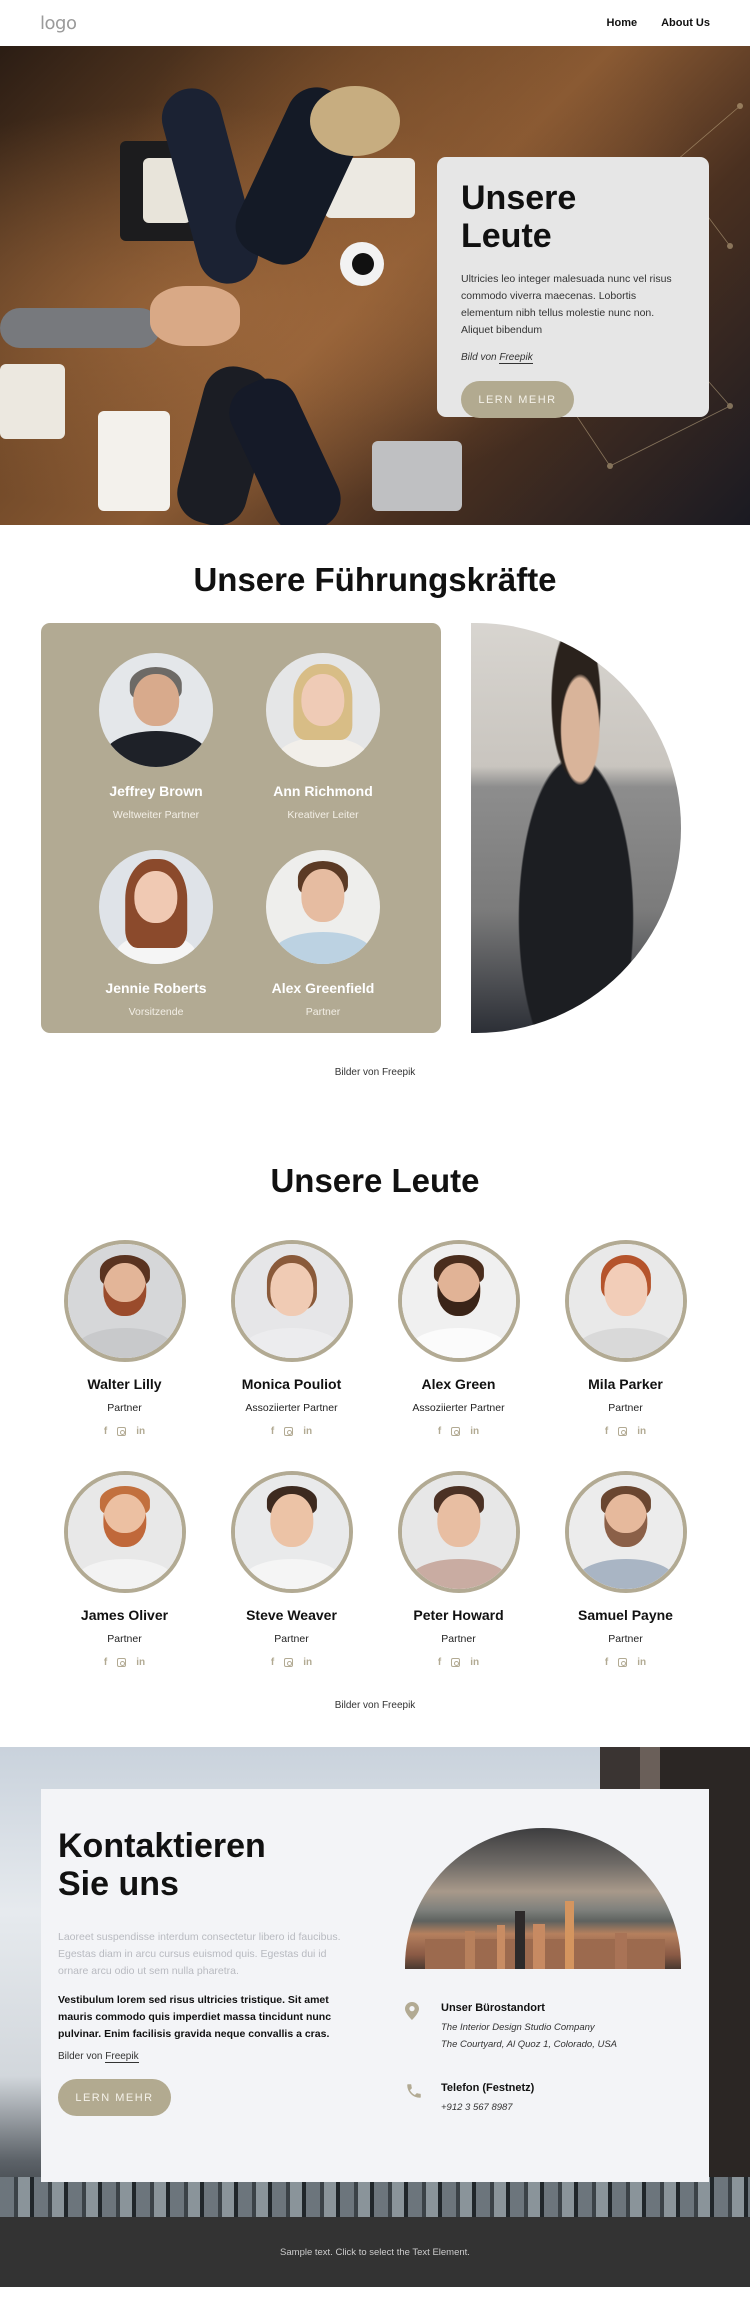 The image size is (750, 2315). Describe the element at coordinates (622, 23) in the screenshot. I see `nav-home: Home` at that location.